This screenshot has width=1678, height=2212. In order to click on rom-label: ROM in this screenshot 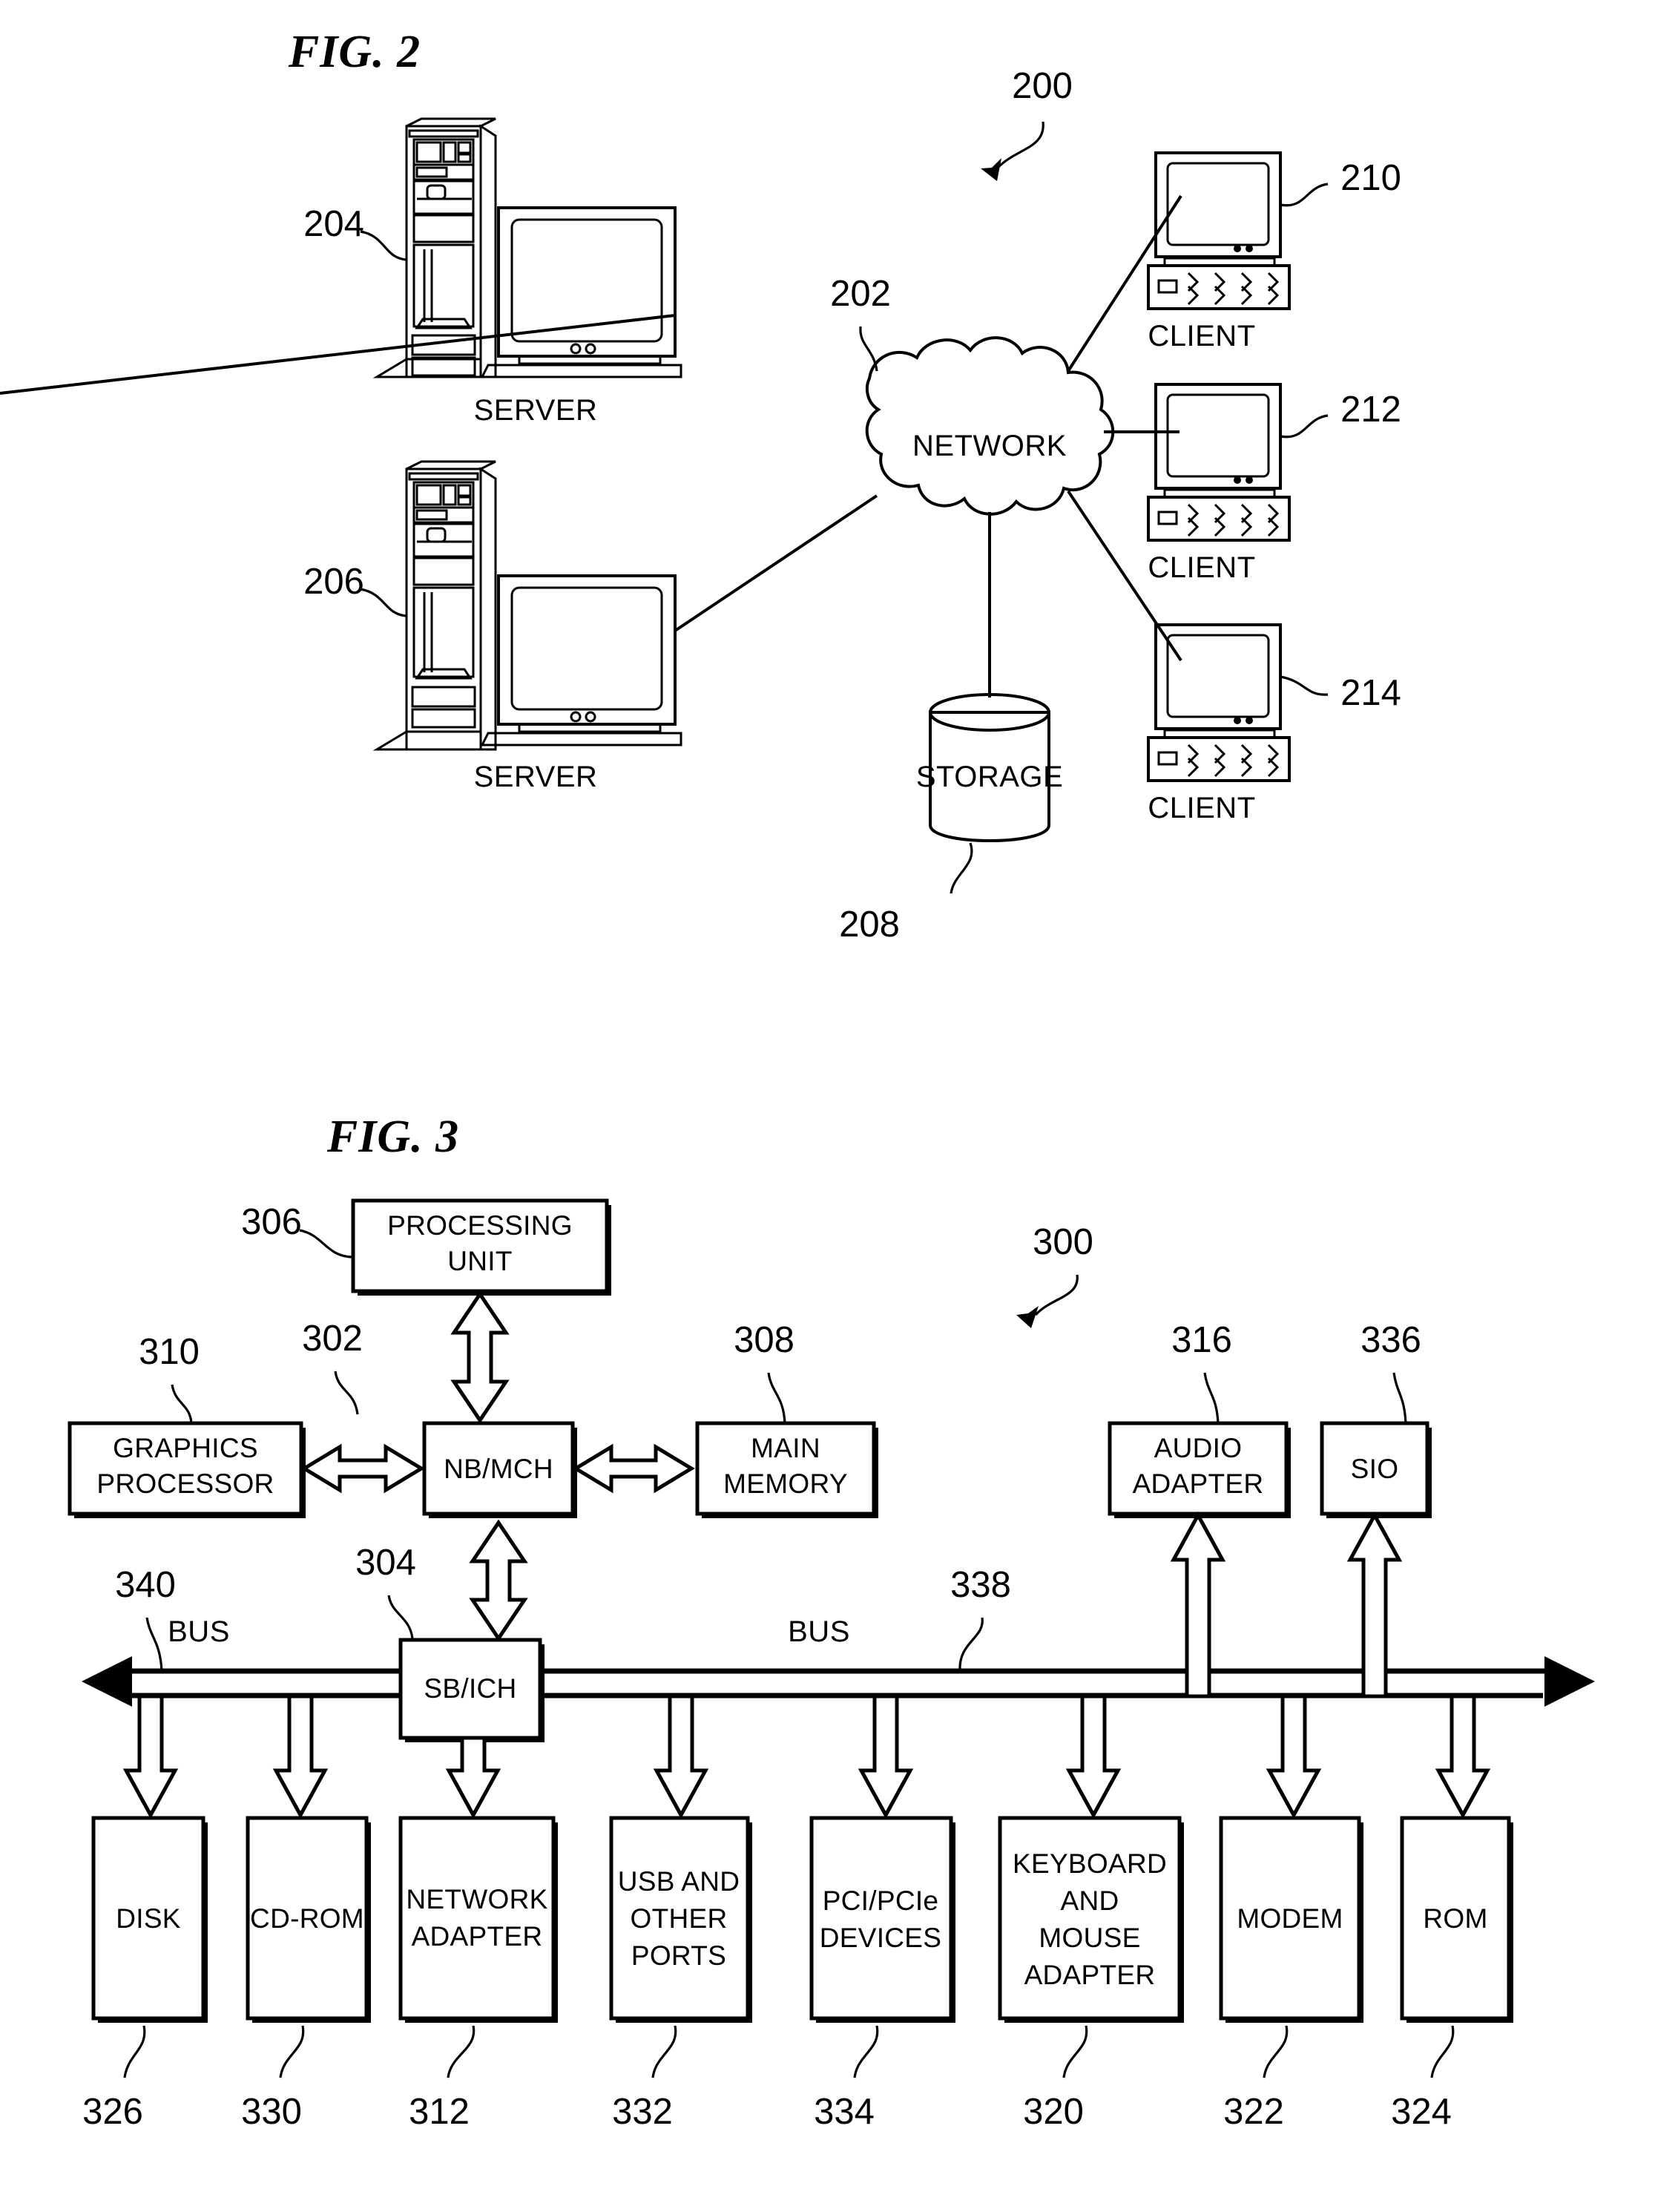, I will do `click(1455, 1918)`.